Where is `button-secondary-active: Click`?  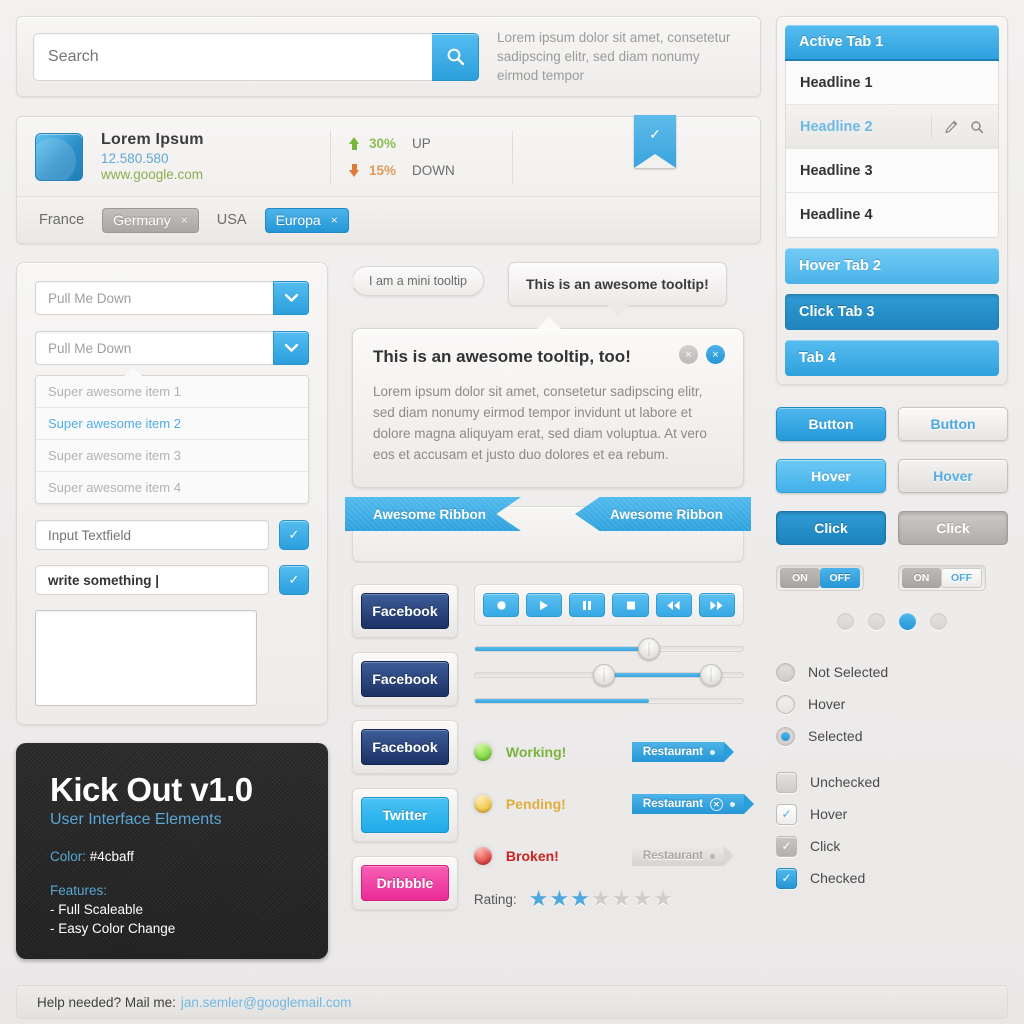 button-secondary-active: Click is located at coordinates (953, 528).